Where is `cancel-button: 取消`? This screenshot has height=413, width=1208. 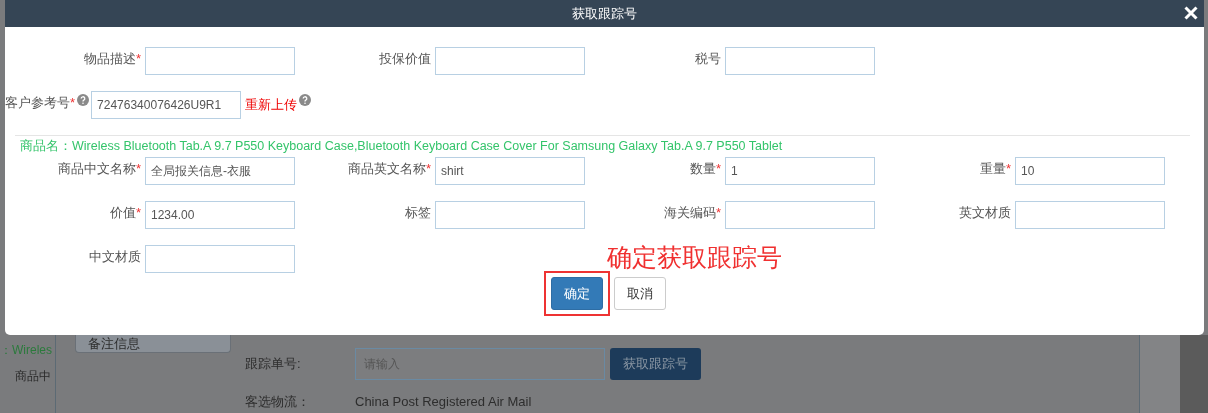 cancel-button: 取消 is located at coordinates (639, 293).